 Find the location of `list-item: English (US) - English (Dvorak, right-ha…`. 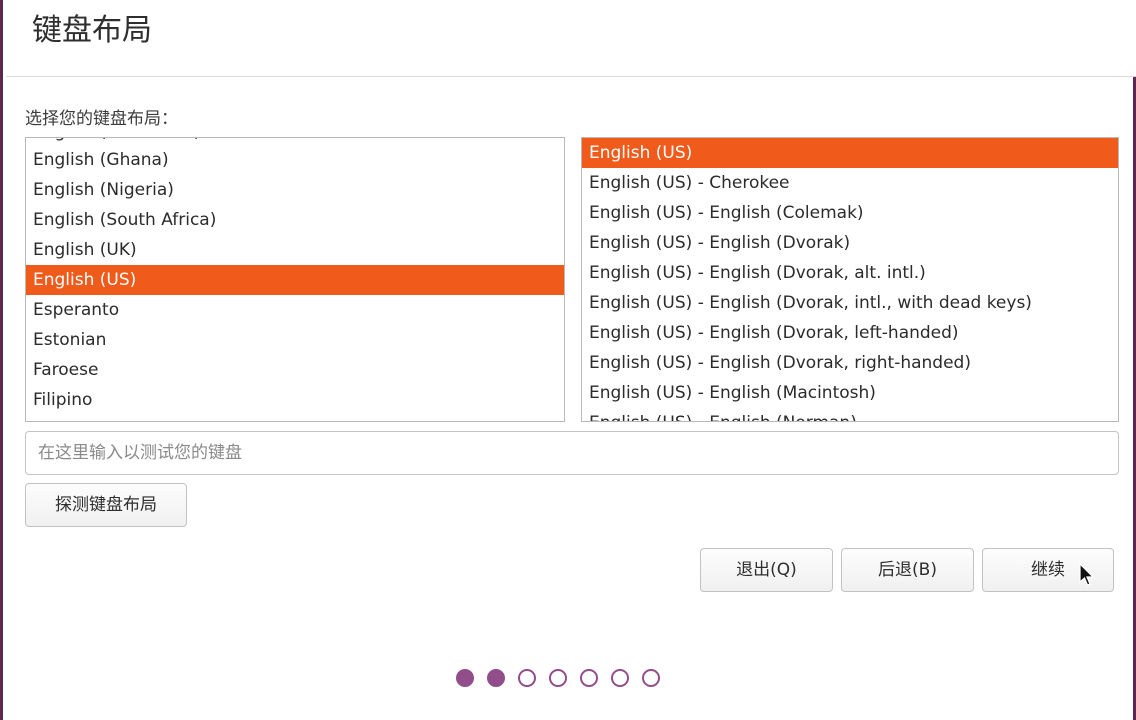

list-item: English (US) - English (Dvorak, right-ha… is located at coordinates (850, 363).